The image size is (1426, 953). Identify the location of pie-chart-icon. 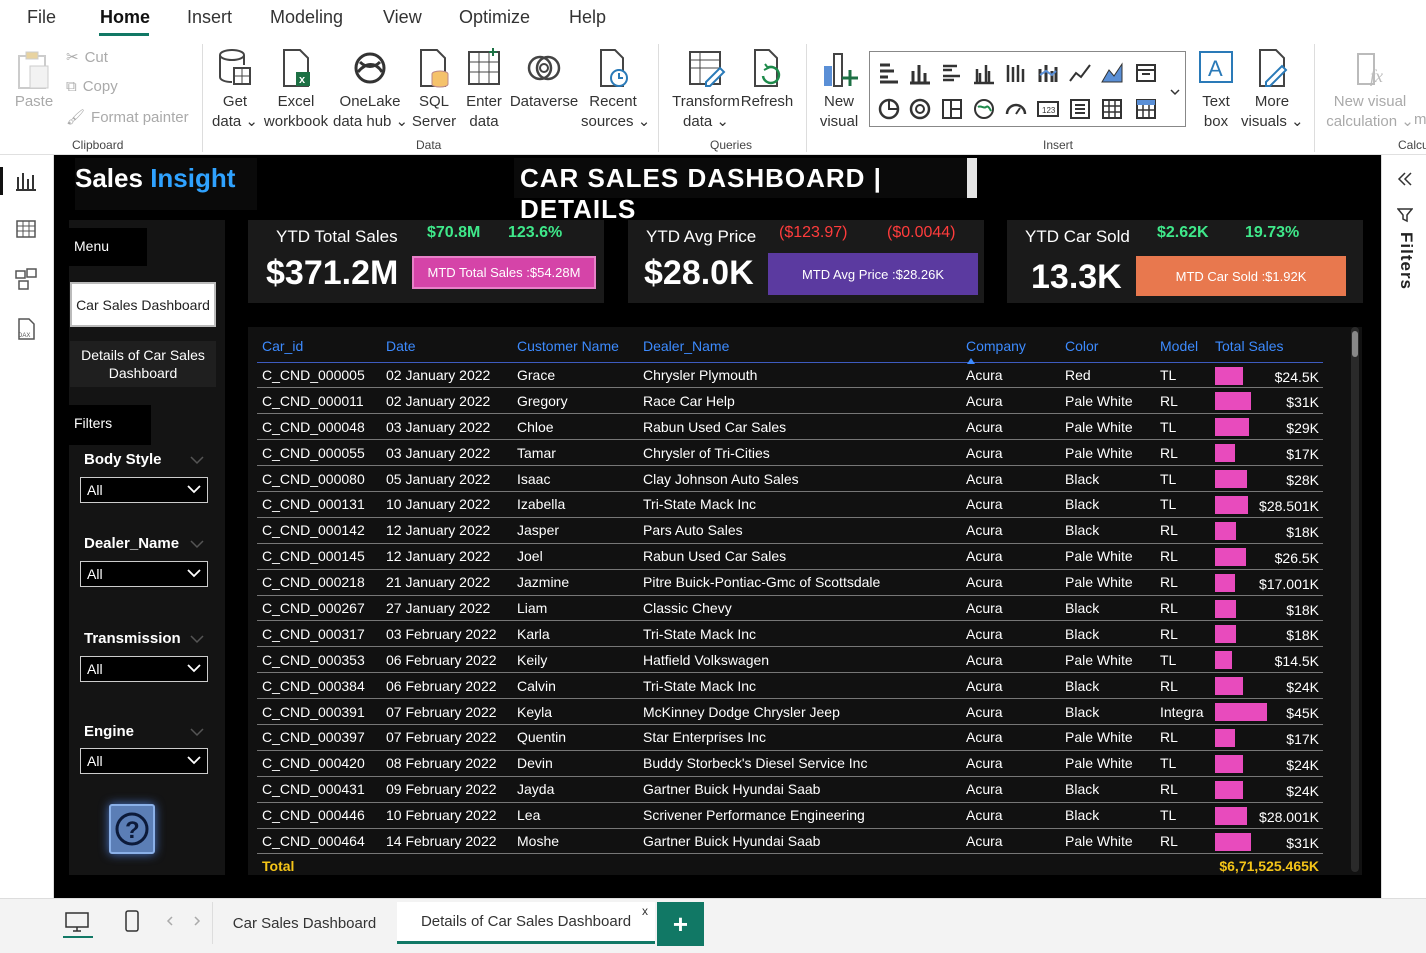
(889, 109).